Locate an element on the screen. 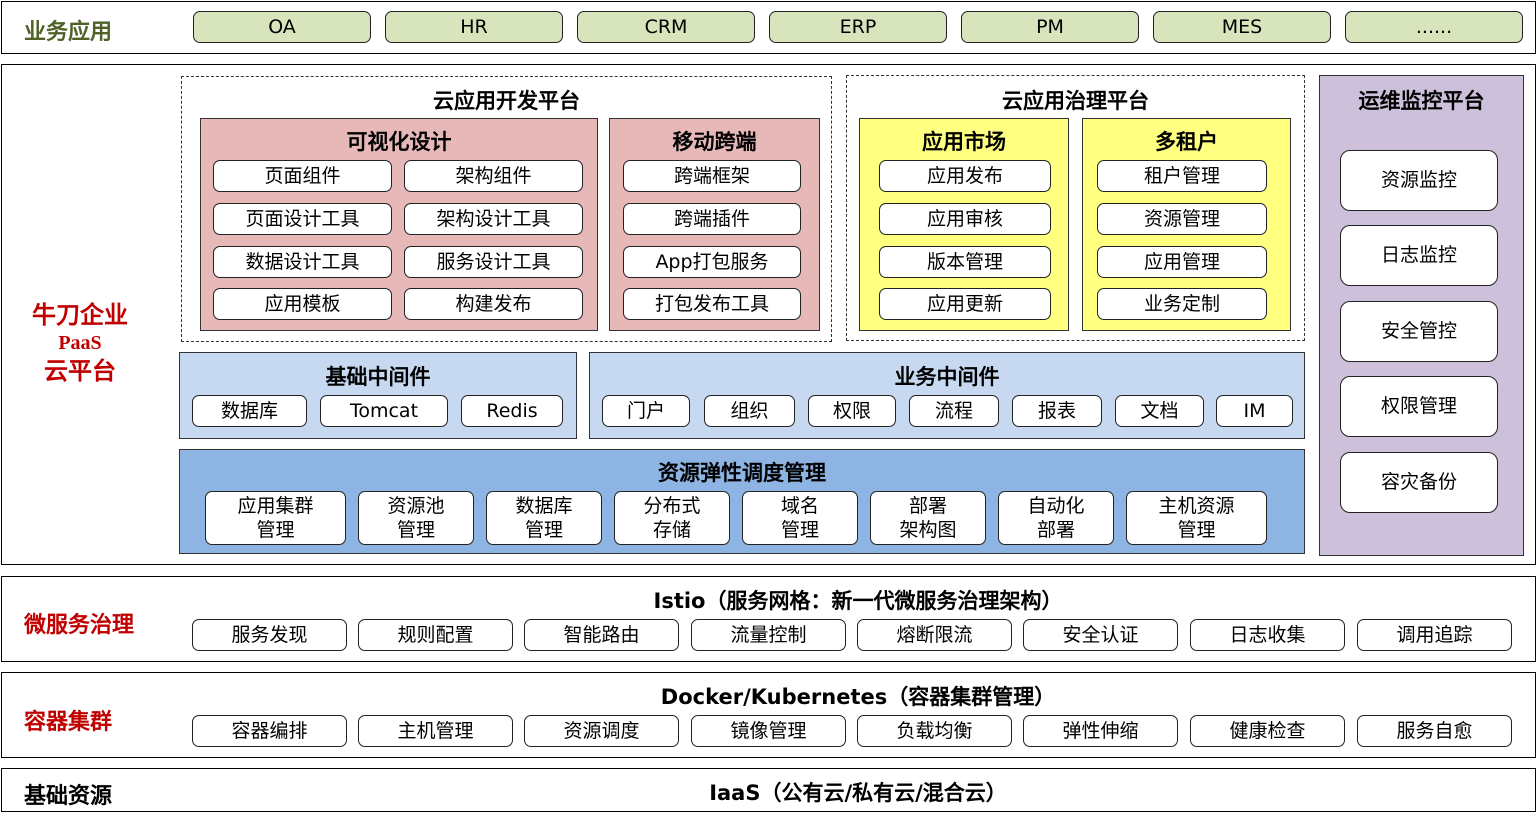 The height and width of the screenshot is (822, 1537). container-item: 健康检查 is located at coordinates (1267, 731).